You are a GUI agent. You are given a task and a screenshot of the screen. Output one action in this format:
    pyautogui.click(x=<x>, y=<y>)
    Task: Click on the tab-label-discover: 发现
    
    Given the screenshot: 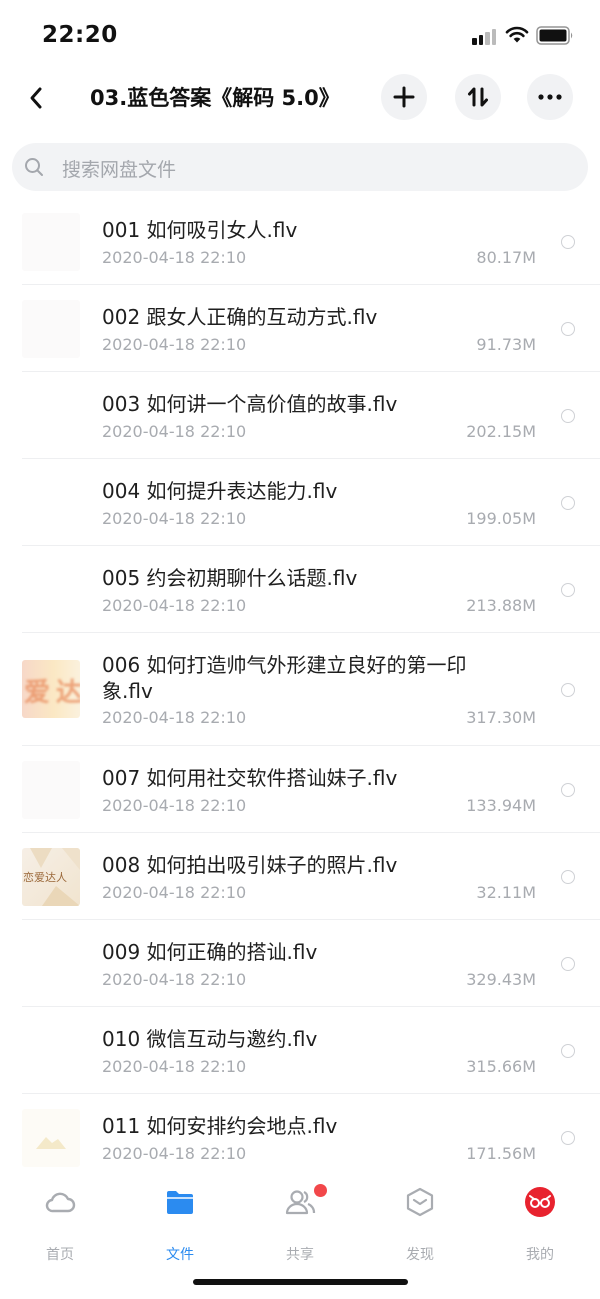 What is the action you would take?
    pyautogui.click(x=420, y=1255)
    